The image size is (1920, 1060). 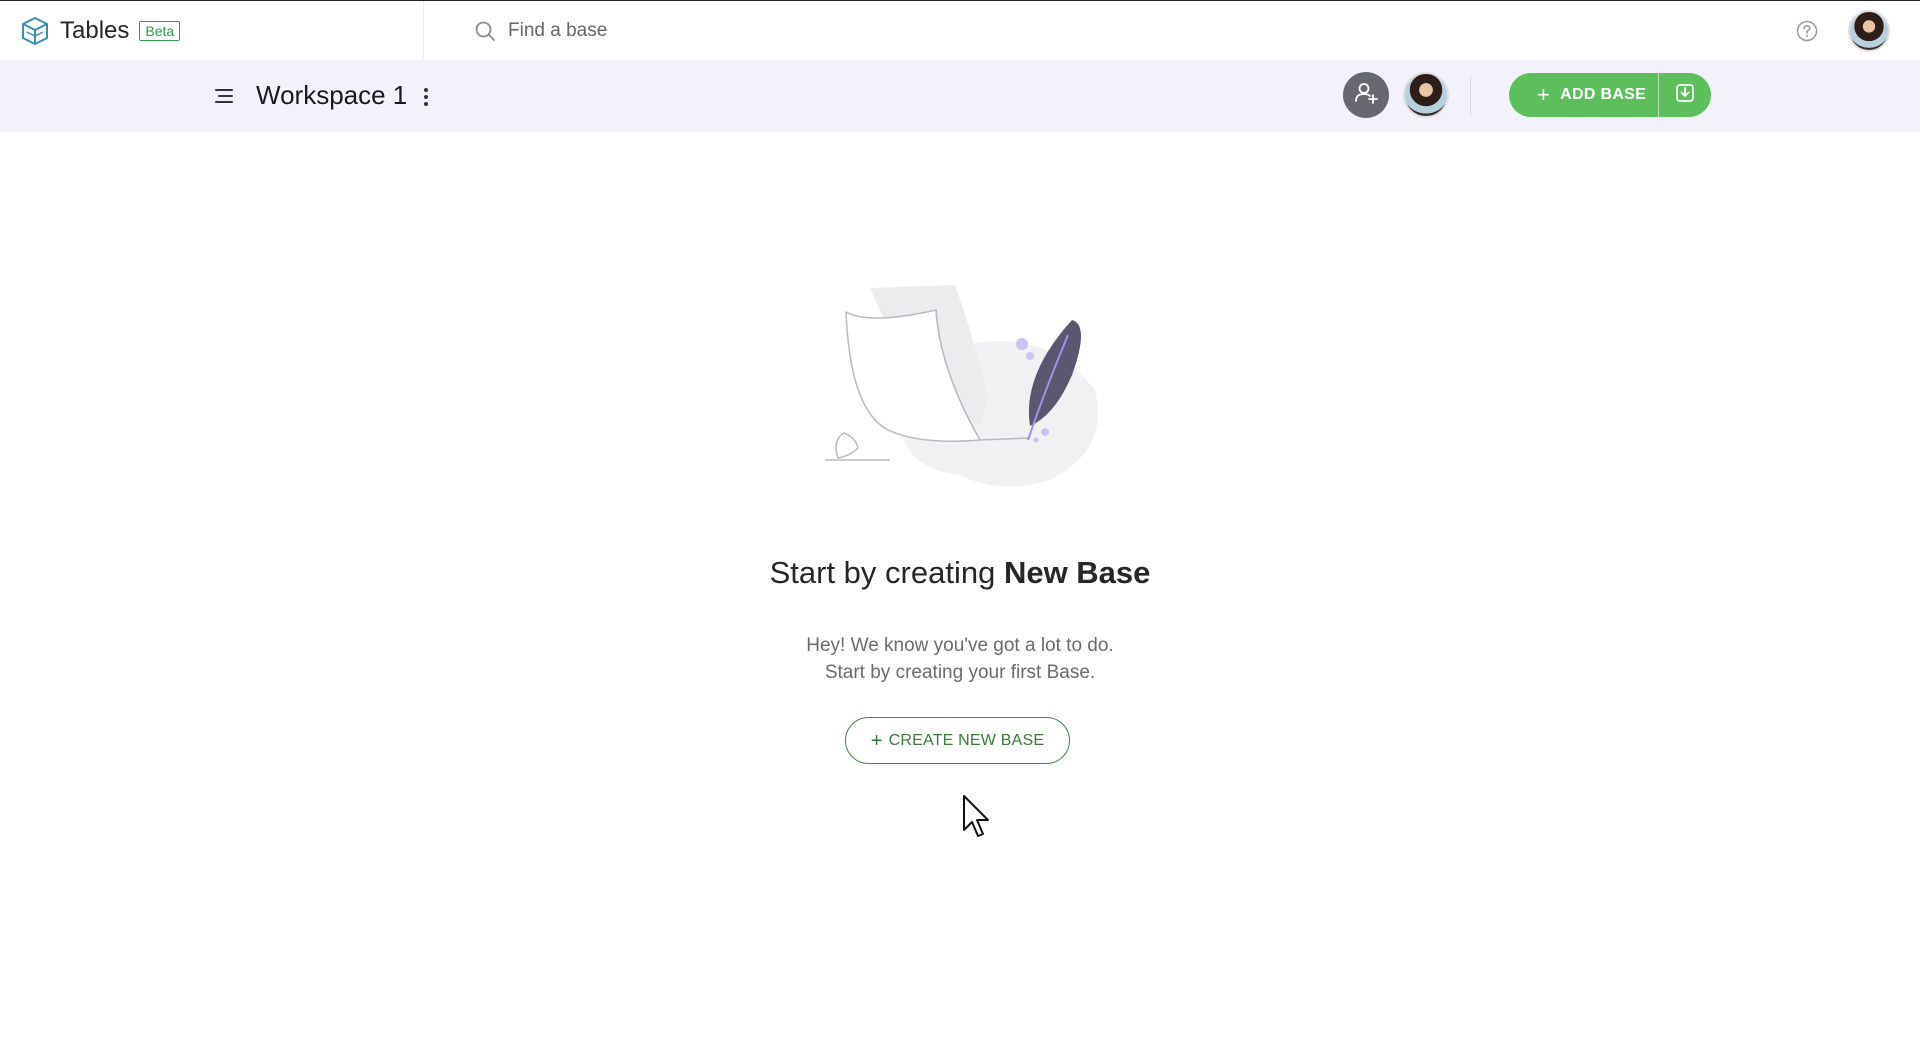 I want to click on empty-state-illustration, so click(x=960, y=390).